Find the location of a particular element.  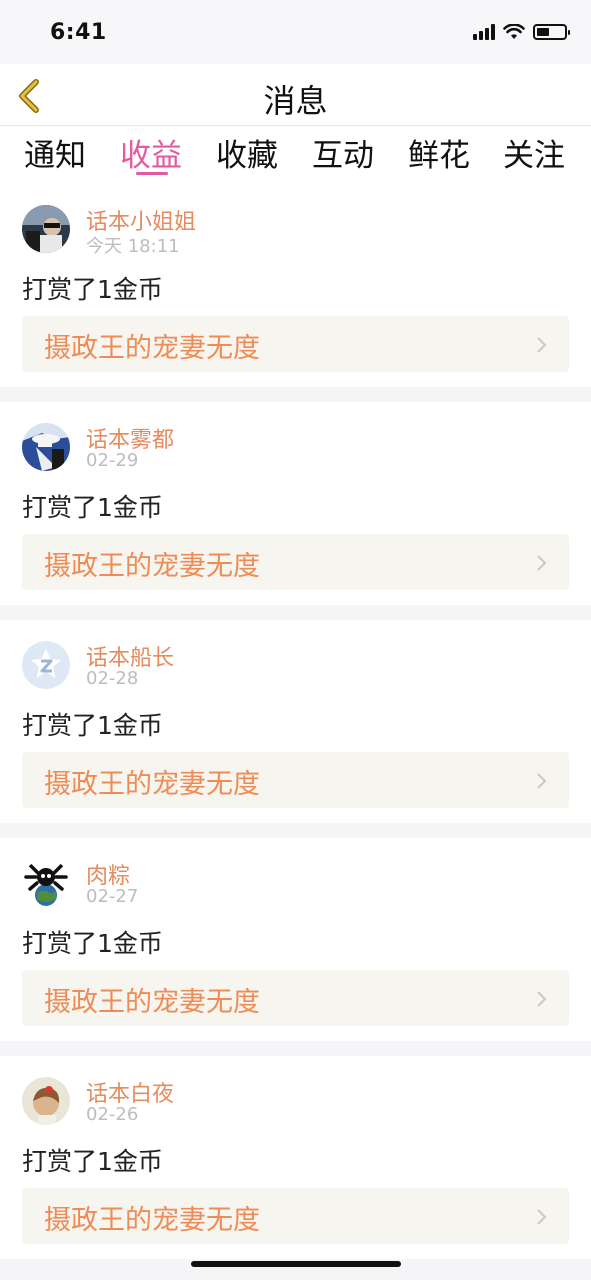

tab-flowers: 鲜花 is located at coordinates (439, 152).